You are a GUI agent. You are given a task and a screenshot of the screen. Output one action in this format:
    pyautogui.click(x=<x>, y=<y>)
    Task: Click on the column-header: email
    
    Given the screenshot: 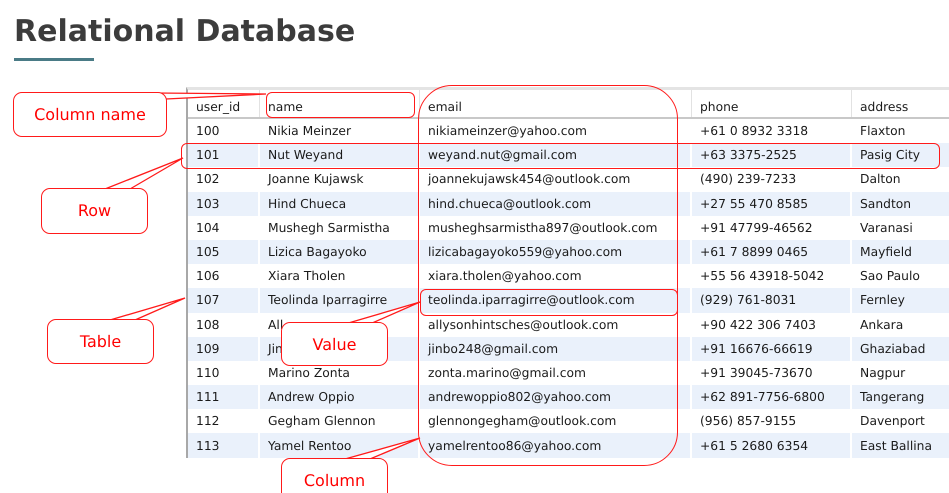 What is the action you would take?
    pyautogui.click(x=556, y=103)
    